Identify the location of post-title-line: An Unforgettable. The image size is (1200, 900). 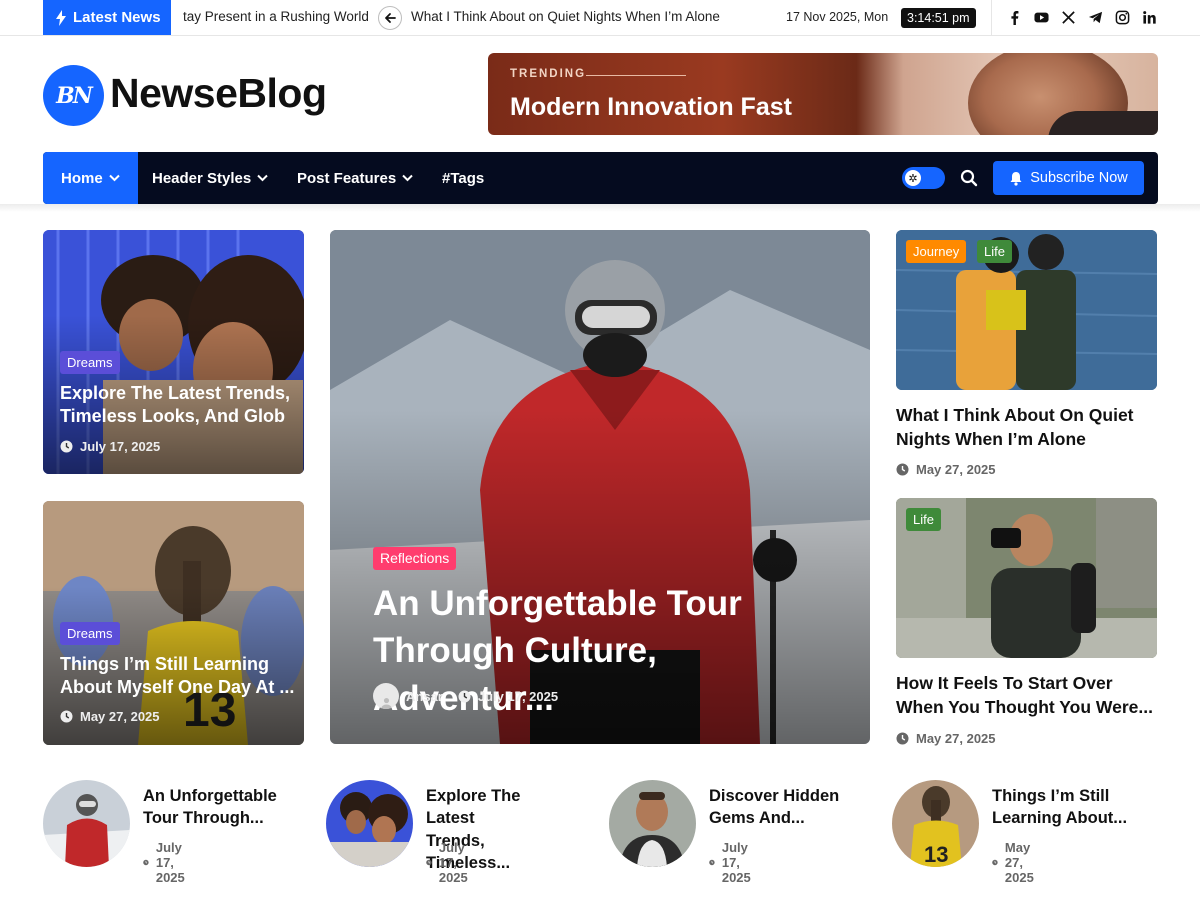
(210, 796).